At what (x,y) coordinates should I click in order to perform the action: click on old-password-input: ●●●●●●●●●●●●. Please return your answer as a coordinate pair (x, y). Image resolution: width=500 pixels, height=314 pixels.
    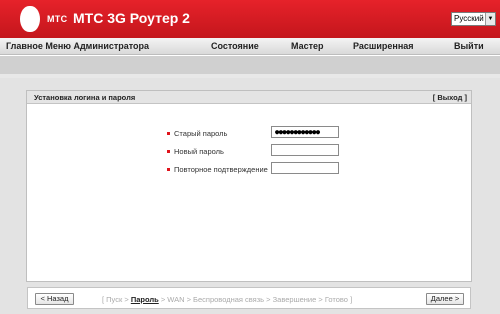
    Looking at the image, I should click on (305, 132).